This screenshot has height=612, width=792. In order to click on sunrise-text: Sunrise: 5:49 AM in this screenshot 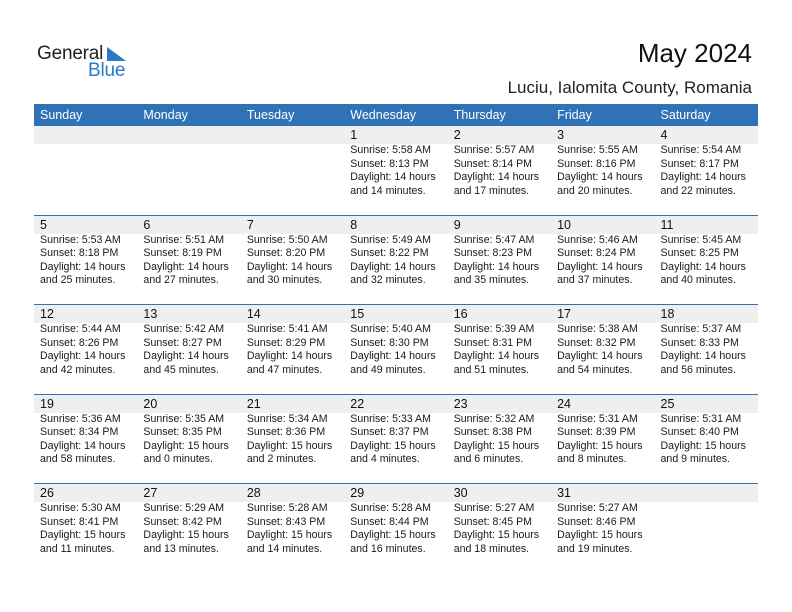, I will do `click(390, 239)`.